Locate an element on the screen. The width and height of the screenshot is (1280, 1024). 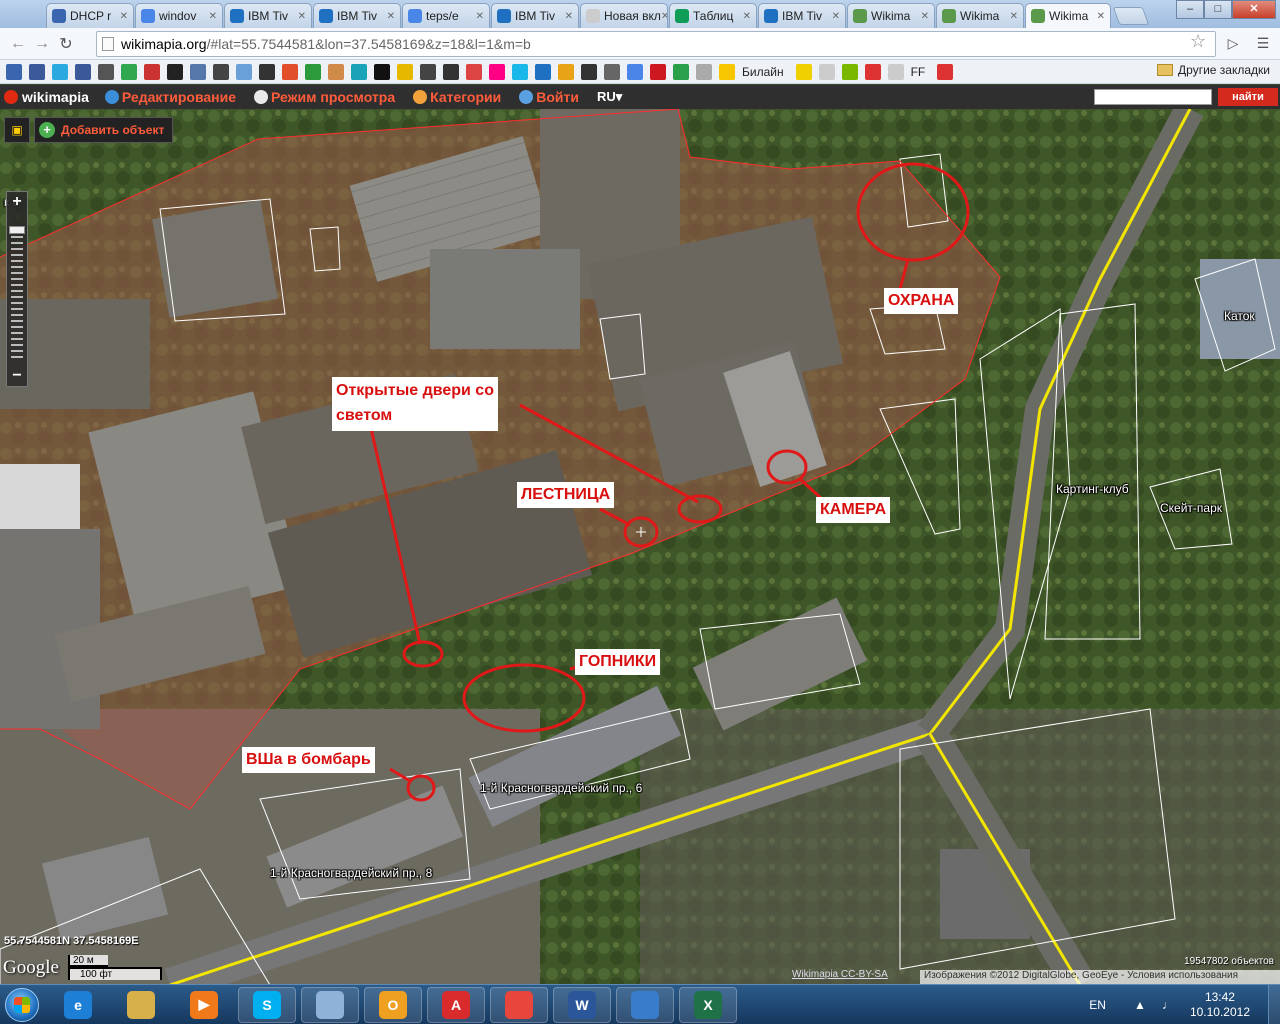
browser-tab: teps/e ✕ is located at coordinates (446, 15).